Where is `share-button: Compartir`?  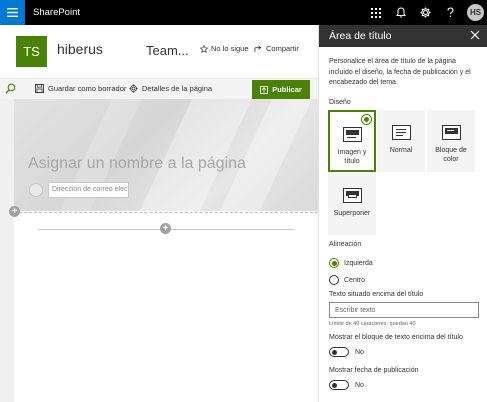
share-button: Compartir is located at coordinates (276, 48).